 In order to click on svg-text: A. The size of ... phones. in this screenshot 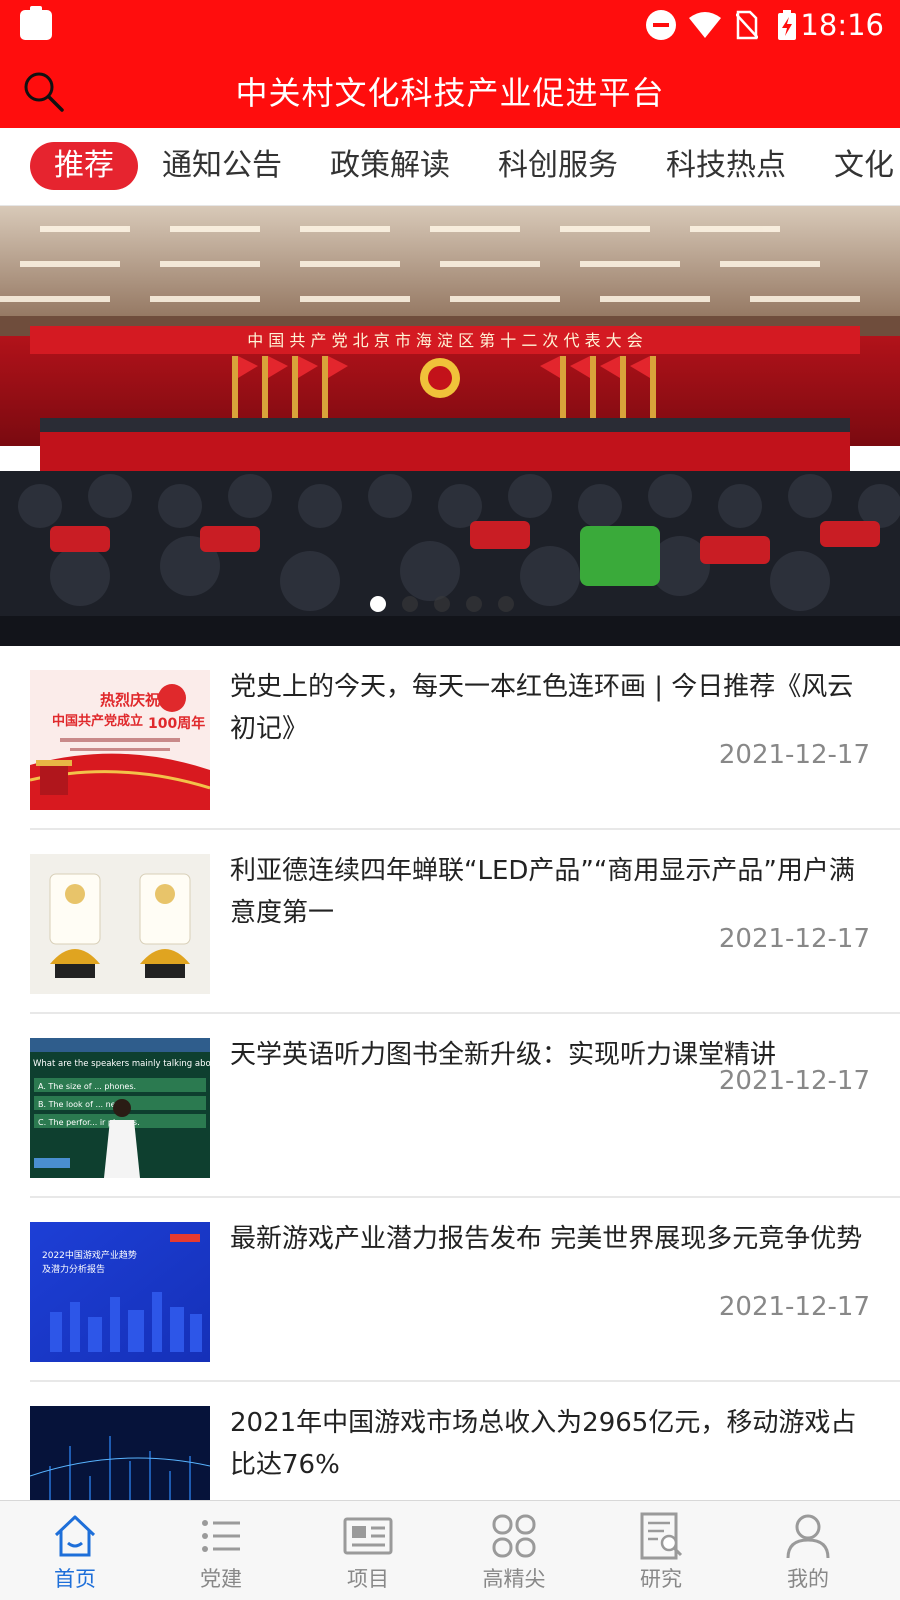, I will do `click(87, 1086)`.